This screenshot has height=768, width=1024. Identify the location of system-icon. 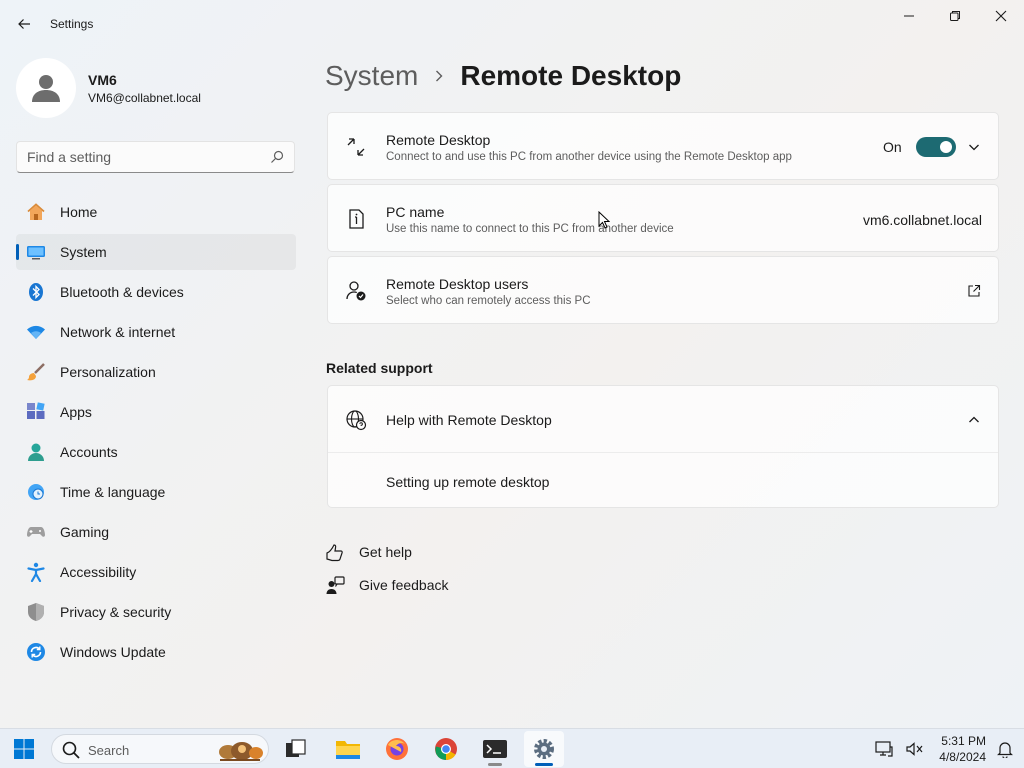
(36, 252).